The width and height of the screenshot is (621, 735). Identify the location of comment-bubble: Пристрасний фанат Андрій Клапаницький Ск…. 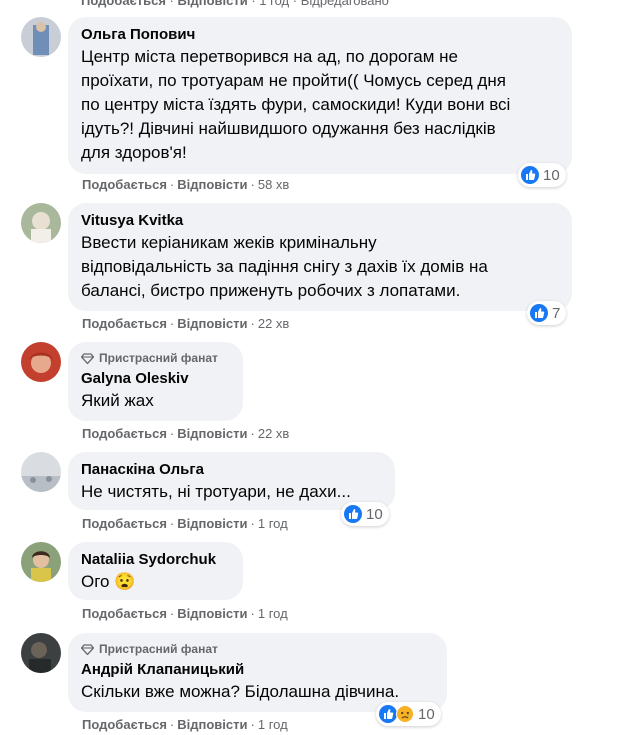
(257, 672).